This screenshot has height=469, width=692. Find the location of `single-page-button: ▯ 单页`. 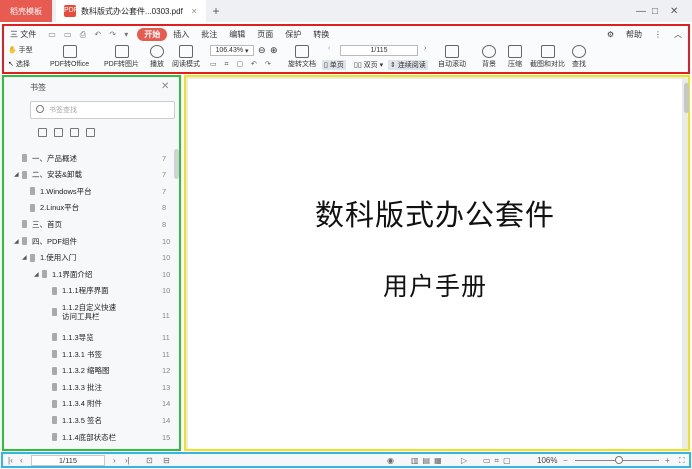

single-page-button: ▯ 单页 is located at coordinates (334, 65).